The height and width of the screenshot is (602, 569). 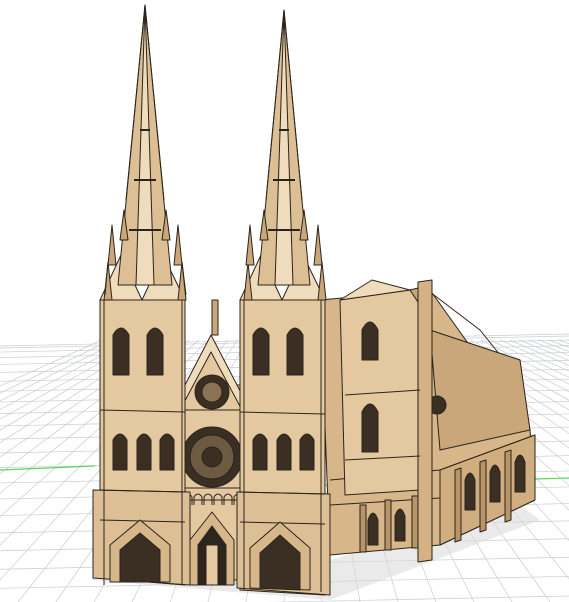 What do you see at coordinates (215, 317) in the screenshot?
I see `roof-pinnacle` at bounding box center [215, 317].